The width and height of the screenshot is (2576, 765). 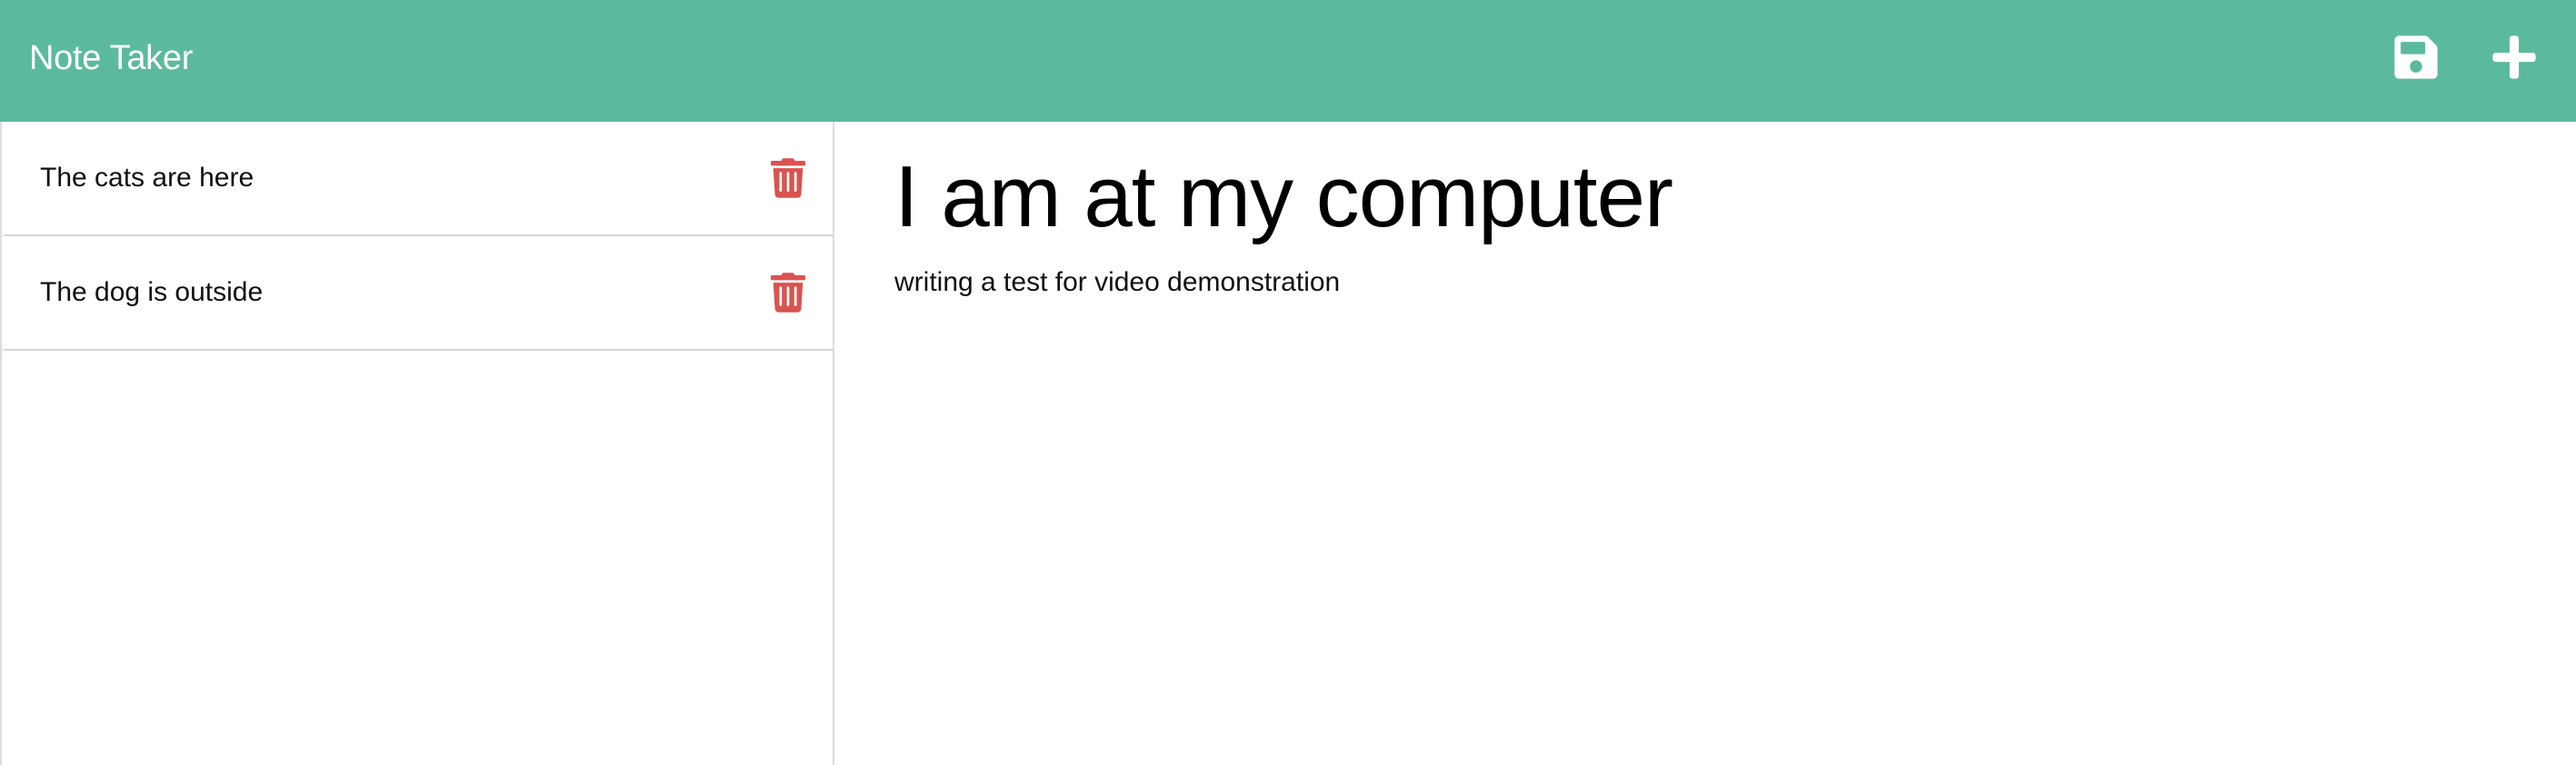 I want to click on note-text-field: writing a test for video demonstration, so click(x=1117, y=283).